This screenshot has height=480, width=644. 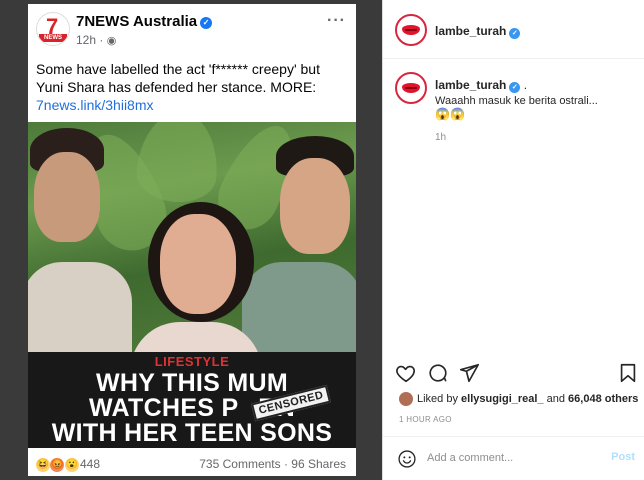 What do you see at coordinates (556, 399) in the screenshot?
I see `liked-by-middle: and` at bounding box center [556, 399].